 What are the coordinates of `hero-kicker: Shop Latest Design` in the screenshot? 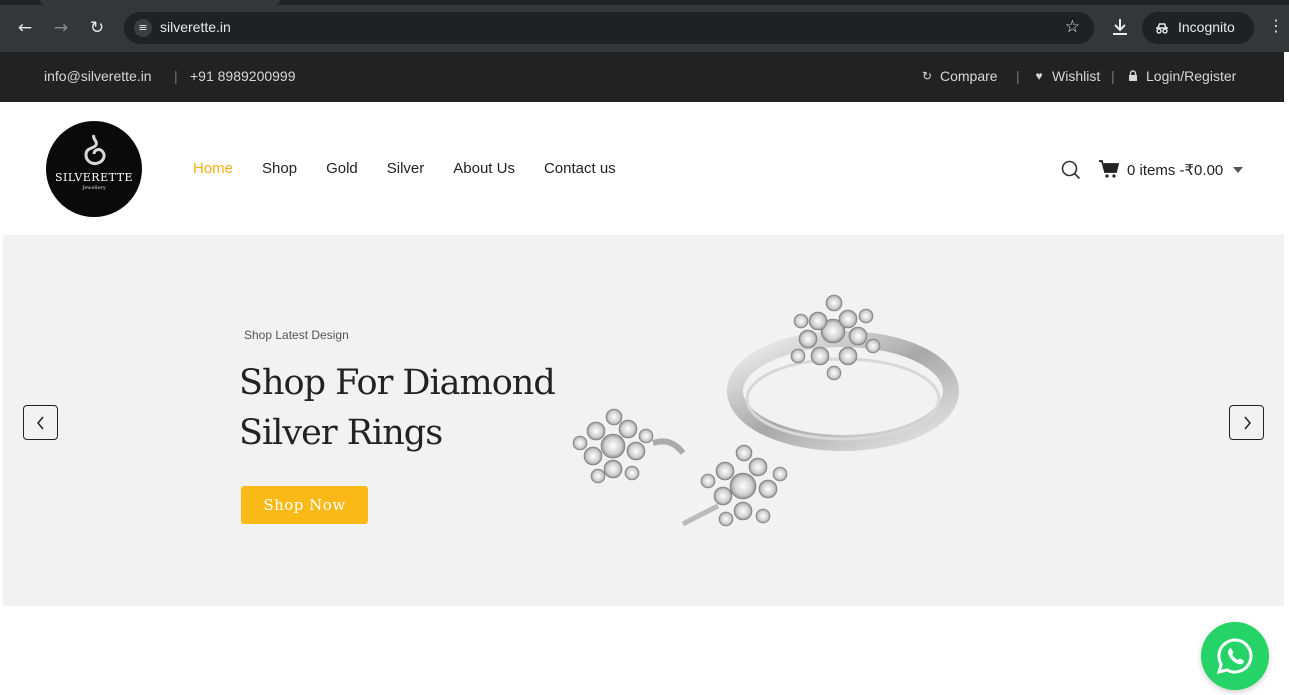 It's located at (296, 335).